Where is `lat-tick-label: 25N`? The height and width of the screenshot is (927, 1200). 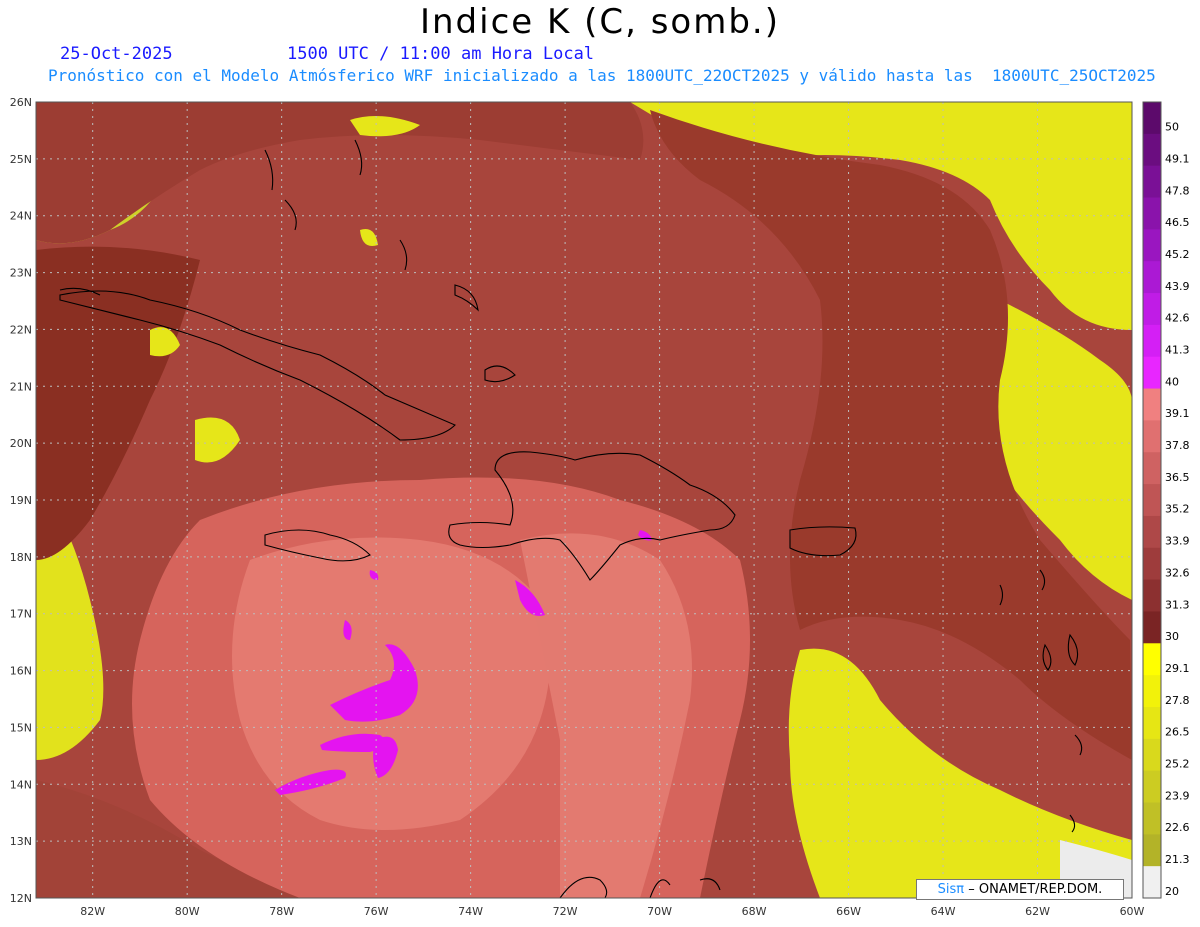 lat-tick-label: 25N is located at coordinates (21, 159).